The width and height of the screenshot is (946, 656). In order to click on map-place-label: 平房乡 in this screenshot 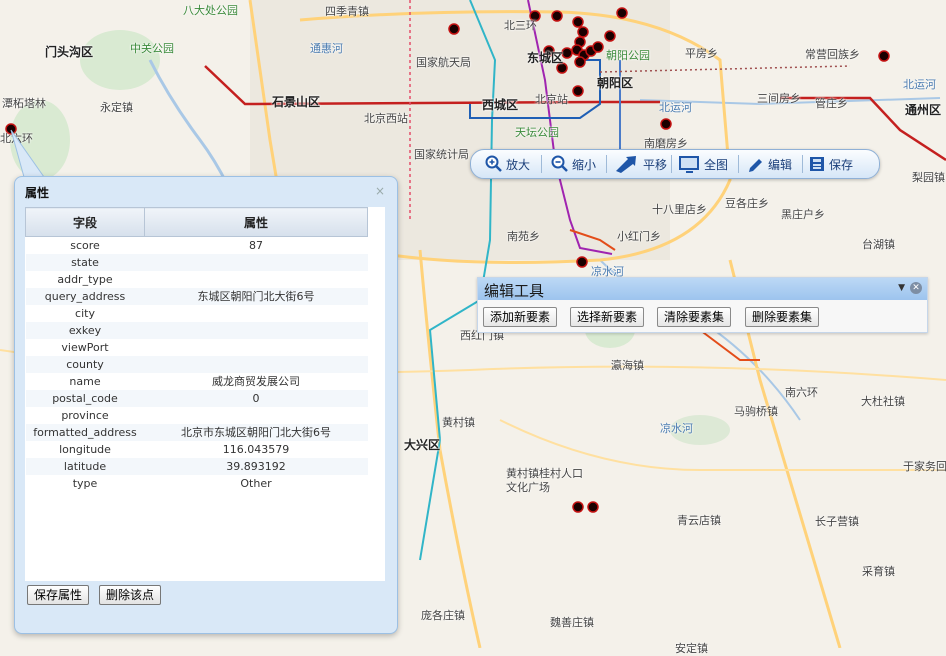, I will do `click(701, 53)`.